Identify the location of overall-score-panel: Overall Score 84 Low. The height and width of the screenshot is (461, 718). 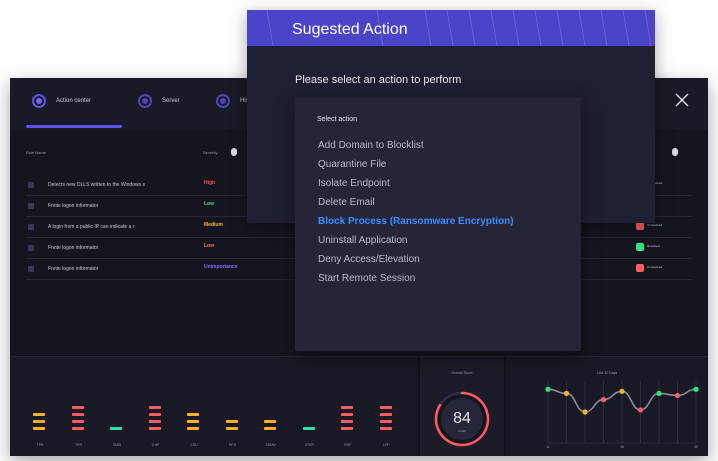
(462, 406).